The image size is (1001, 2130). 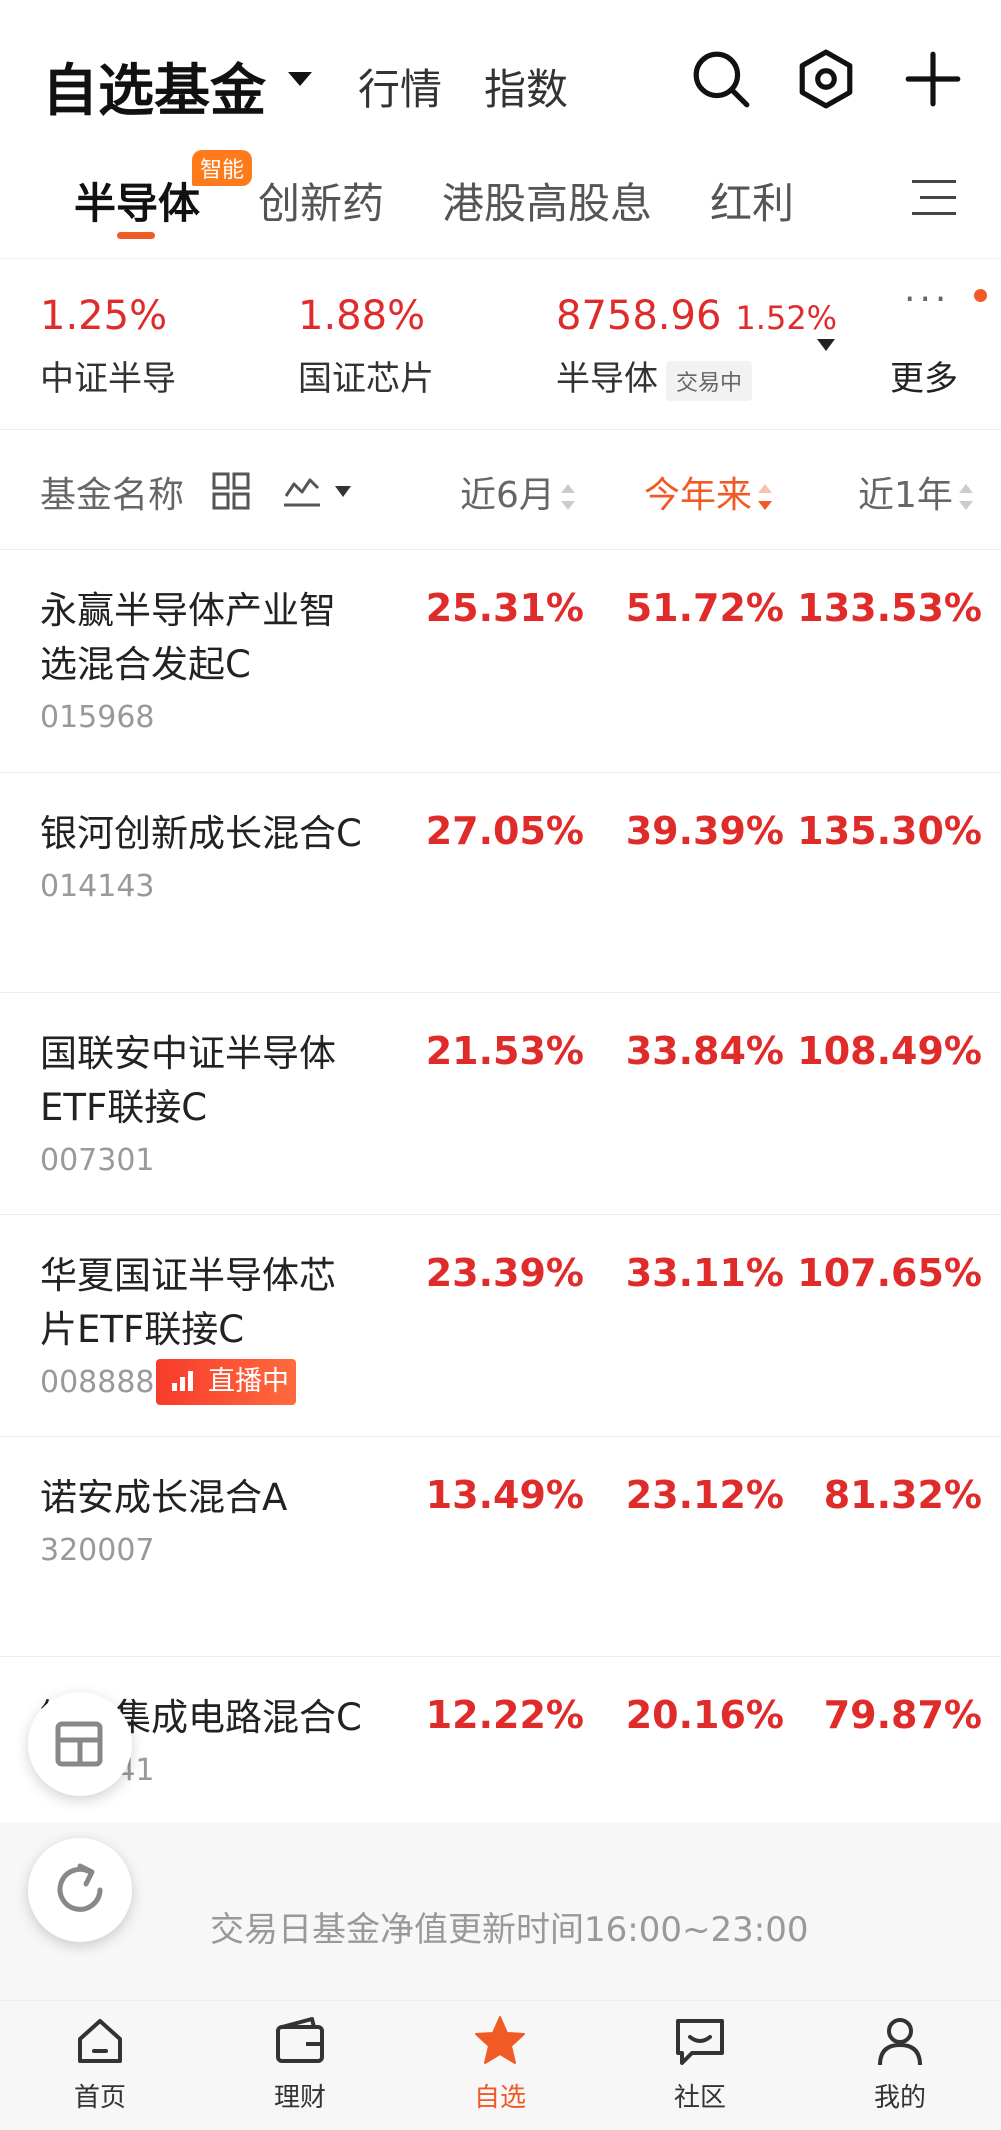 I want to click on fund-code: 015968, so click(x=97, y=717).